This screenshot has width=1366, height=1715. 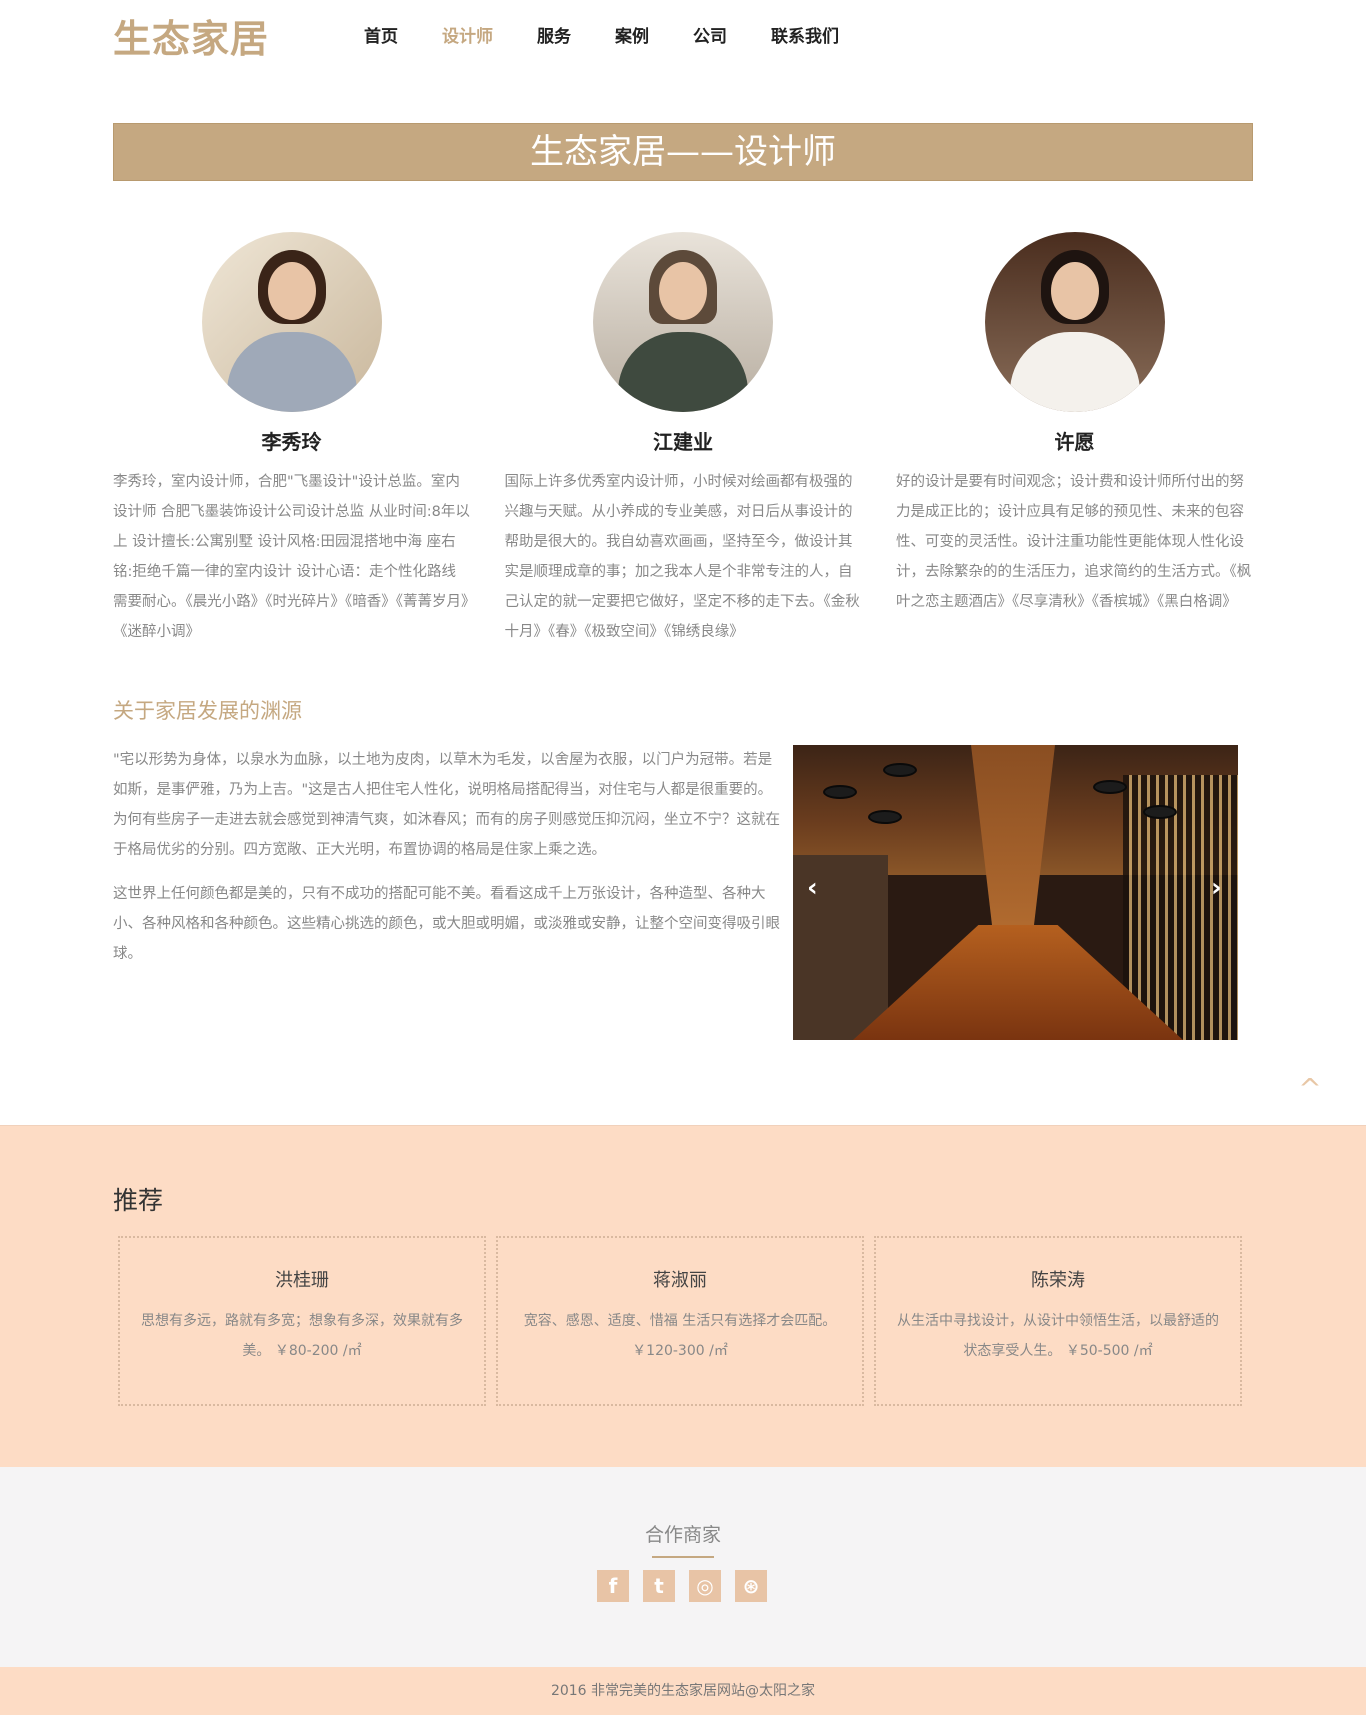 I want to click on image-slider: ‹ ›, so click(x=1015, y=892).